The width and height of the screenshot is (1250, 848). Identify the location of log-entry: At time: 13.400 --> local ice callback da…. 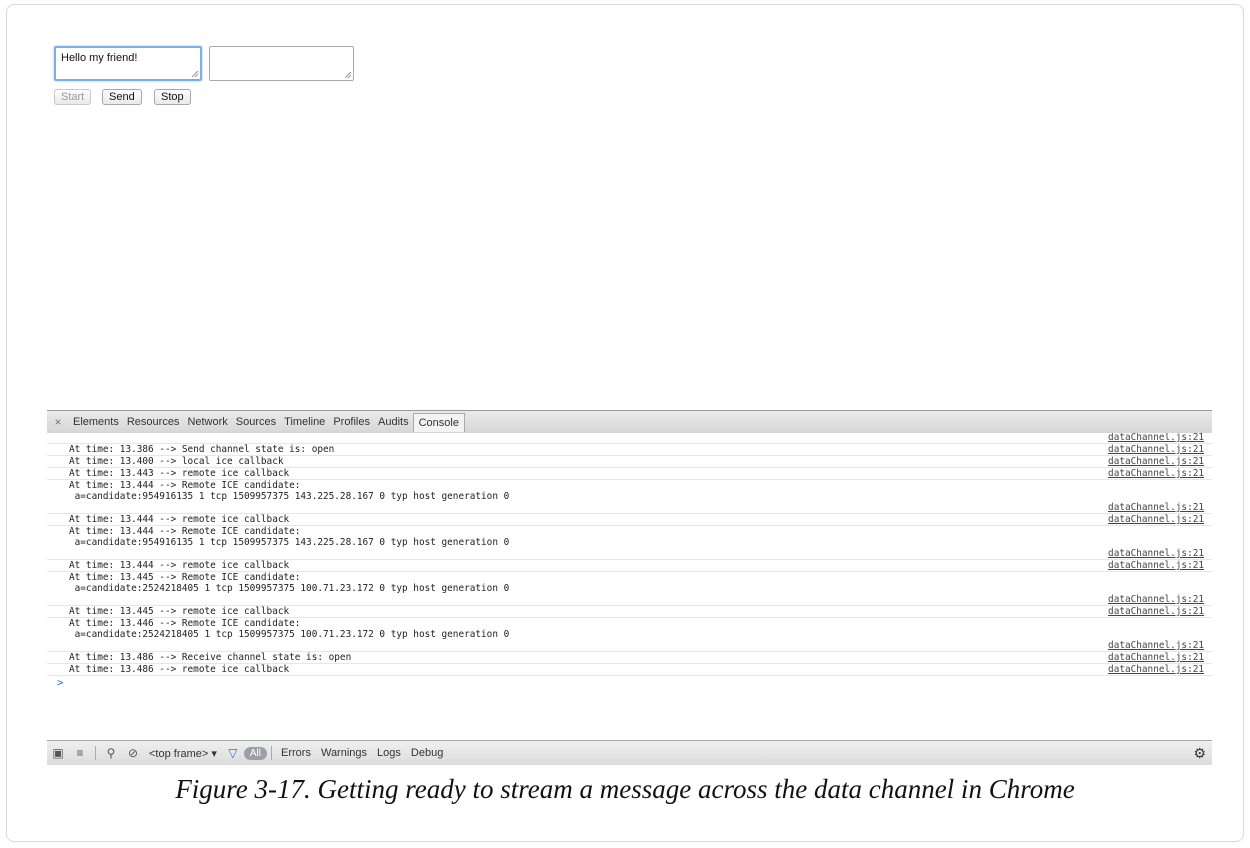
(629, 462).